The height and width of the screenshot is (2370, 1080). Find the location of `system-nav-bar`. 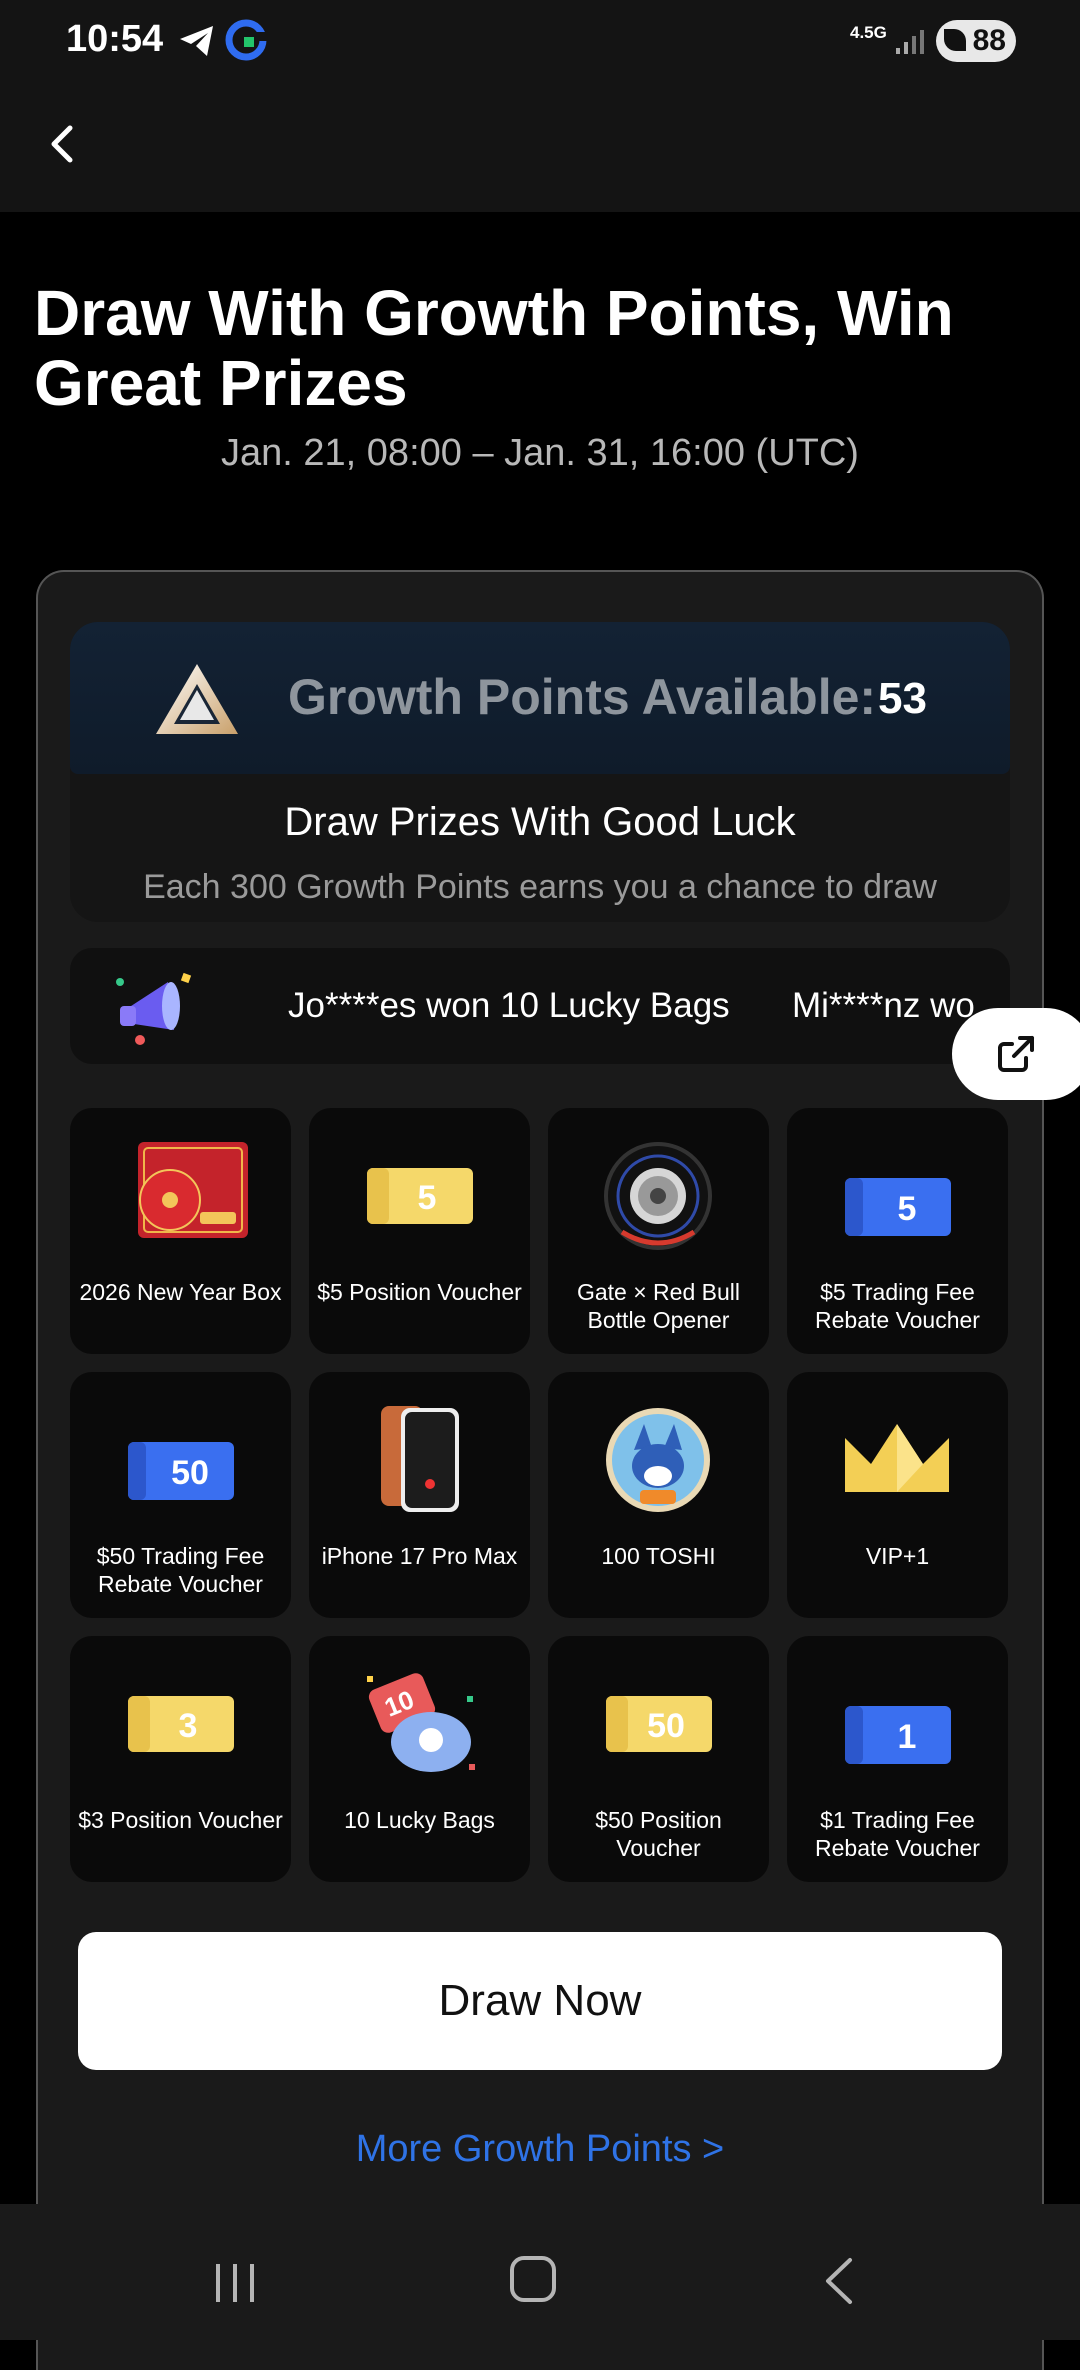

system-nav-bar is located at coordinates (540, 2272).